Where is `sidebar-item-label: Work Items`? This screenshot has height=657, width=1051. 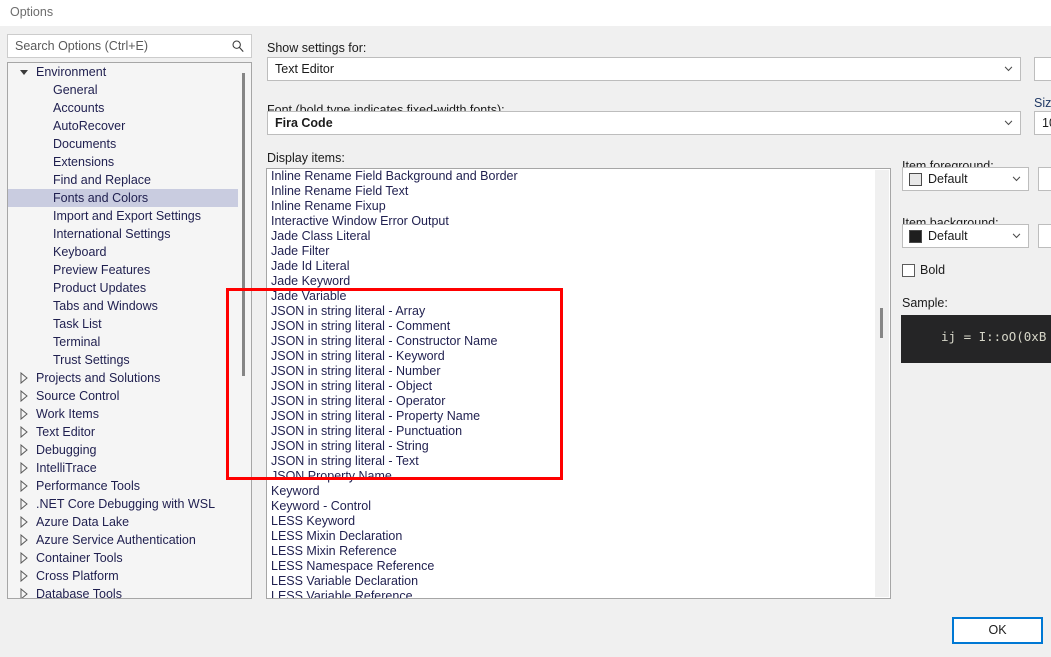 sidebar-item-label: Work Items is located at coordinates (67, 414).